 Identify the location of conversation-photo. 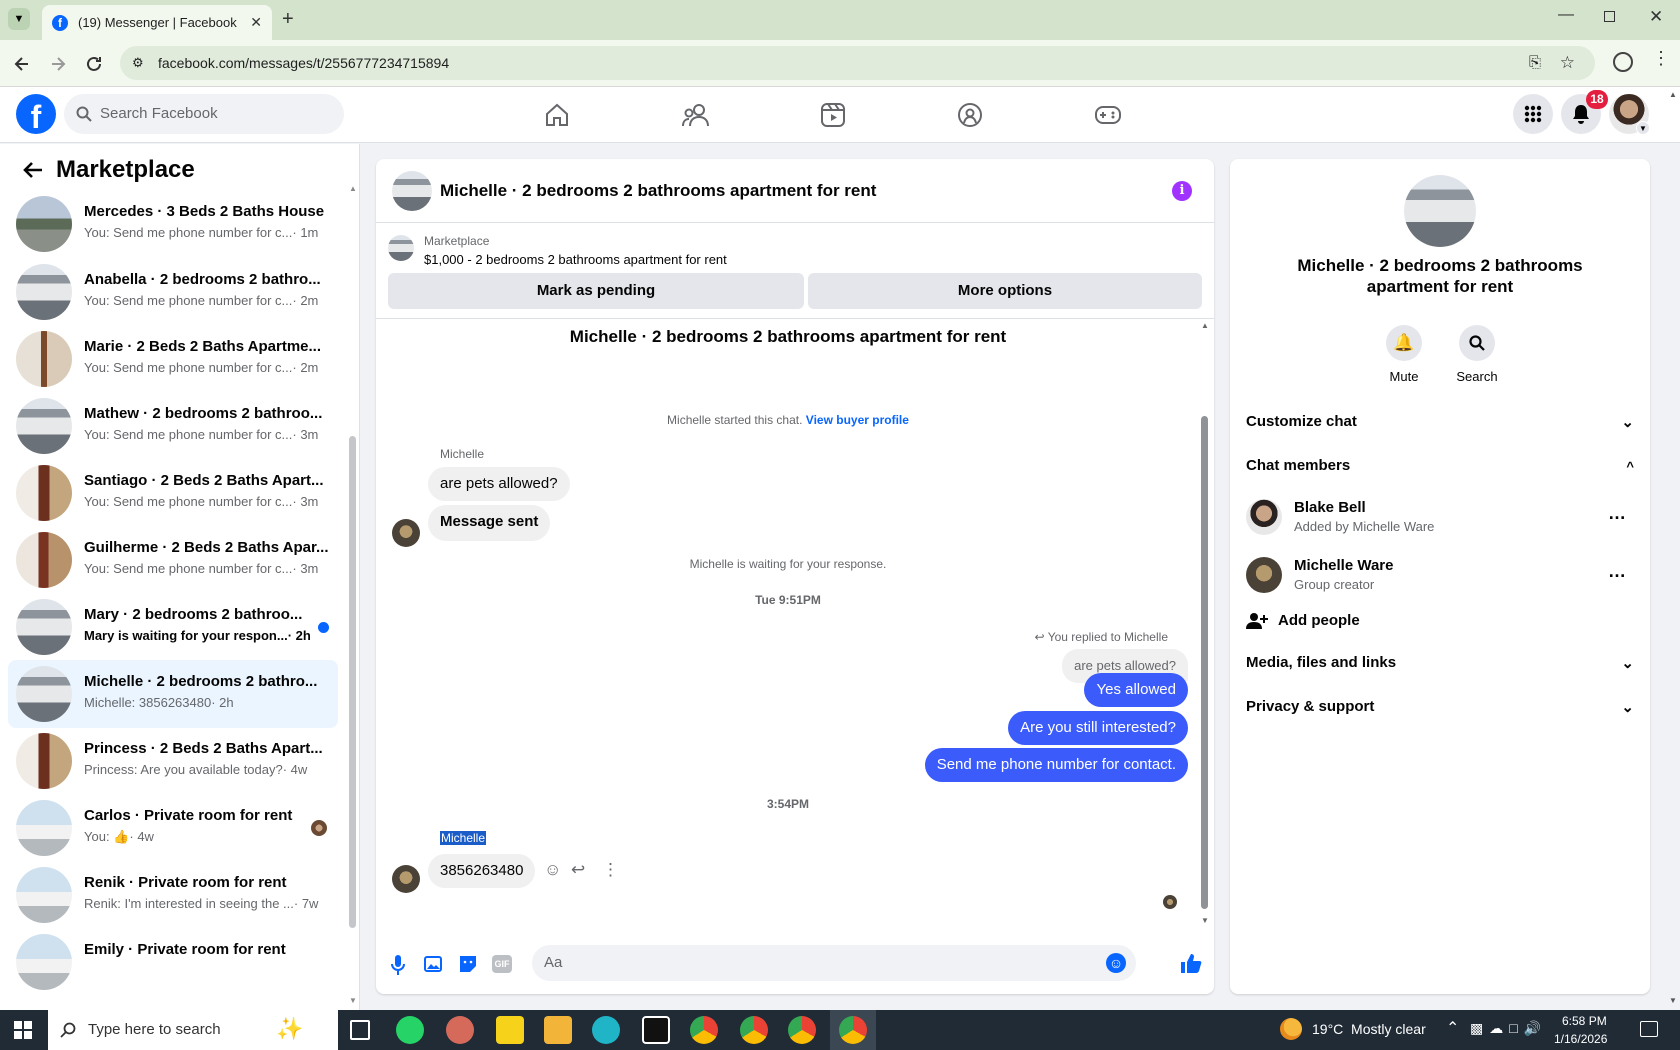
(1440, 211).